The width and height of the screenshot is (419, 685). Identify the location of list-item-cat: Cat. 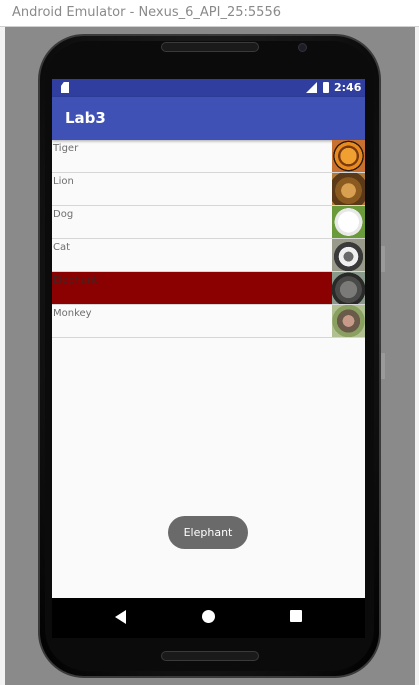
(208, 255).